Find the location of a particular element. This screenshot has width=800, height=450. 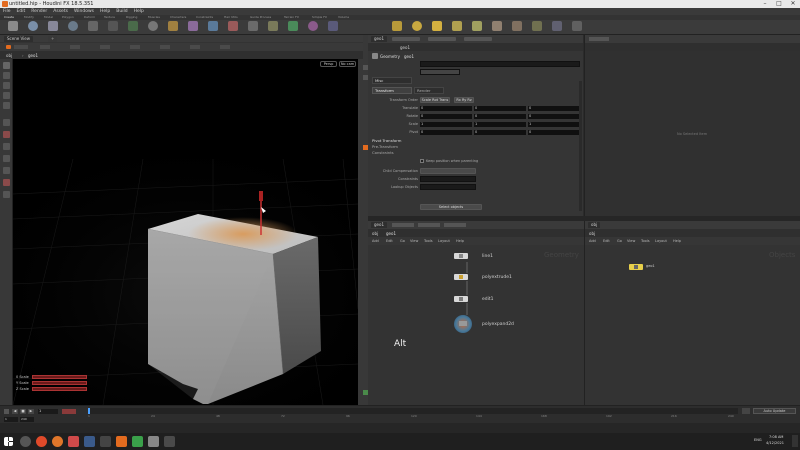

select-objects-button: Select objects is located at coordinates (451, 207).